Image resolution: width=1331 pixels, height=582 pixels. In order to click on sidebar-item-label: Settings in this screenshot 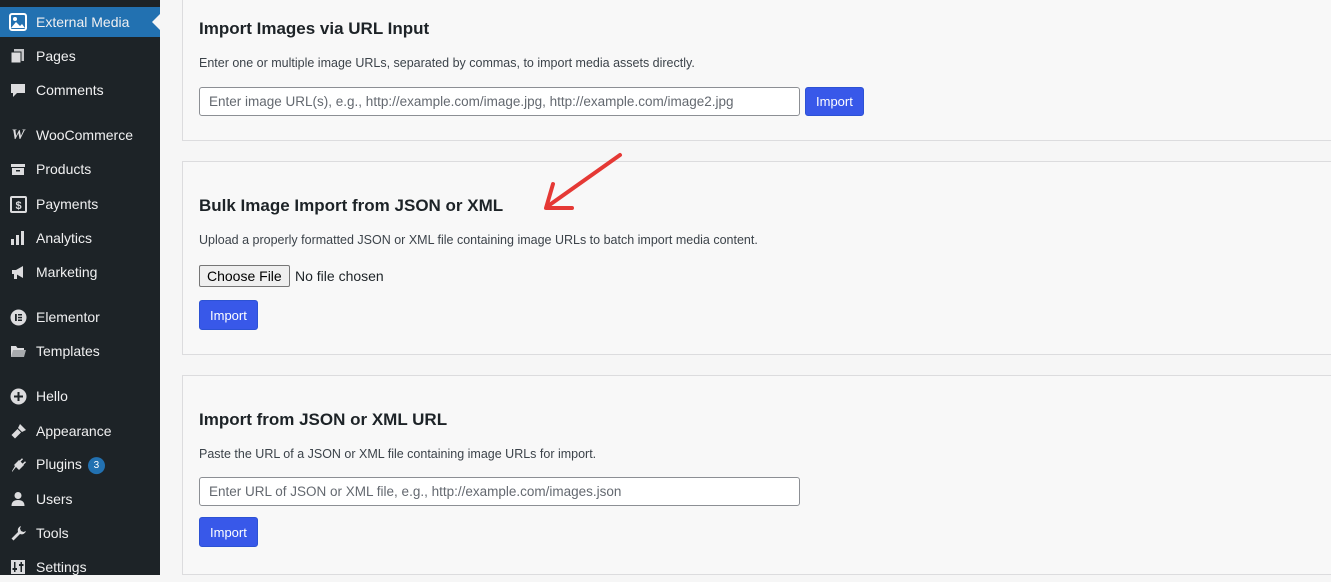, I will do `click(61, 567)`.